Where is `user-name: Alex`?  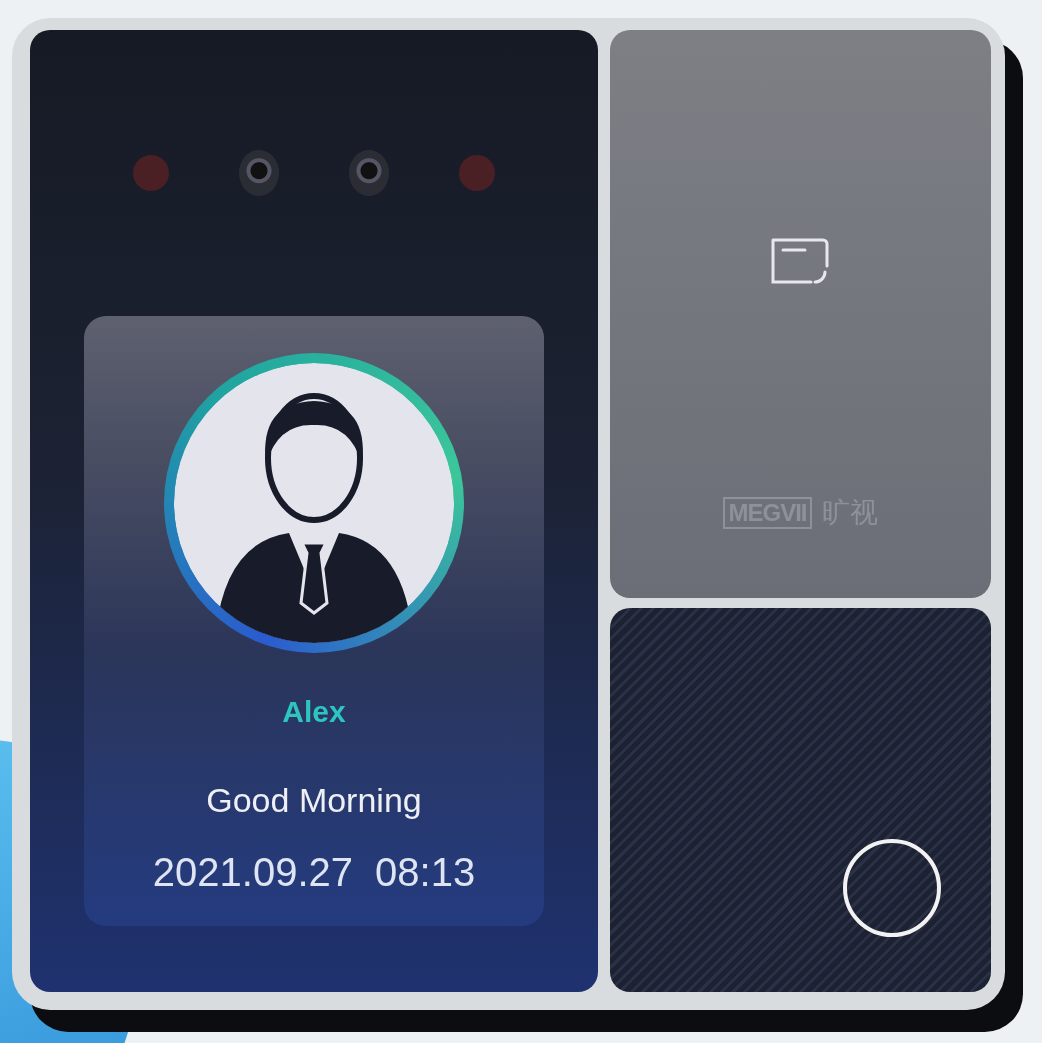
user-name: Alex is located at coordinates (314, 712).